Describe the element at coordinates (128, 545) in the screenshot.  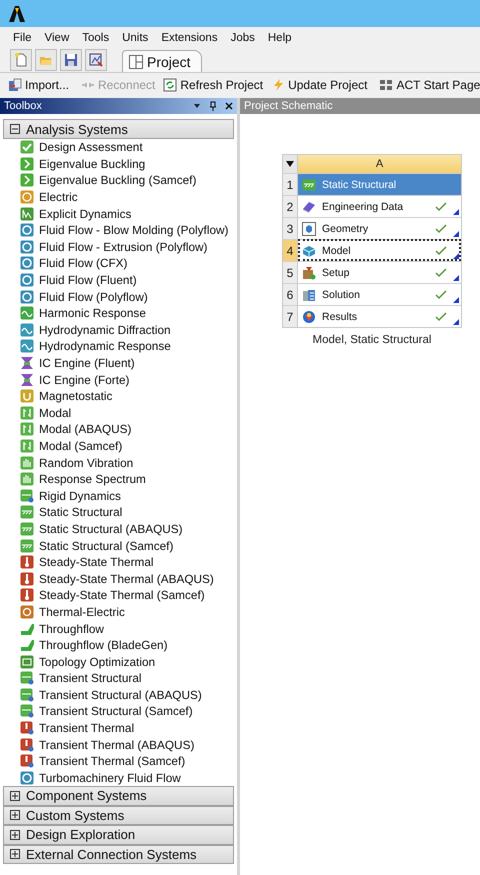
I see `toolbox-item: Static Structural (Samcef)` at that location.